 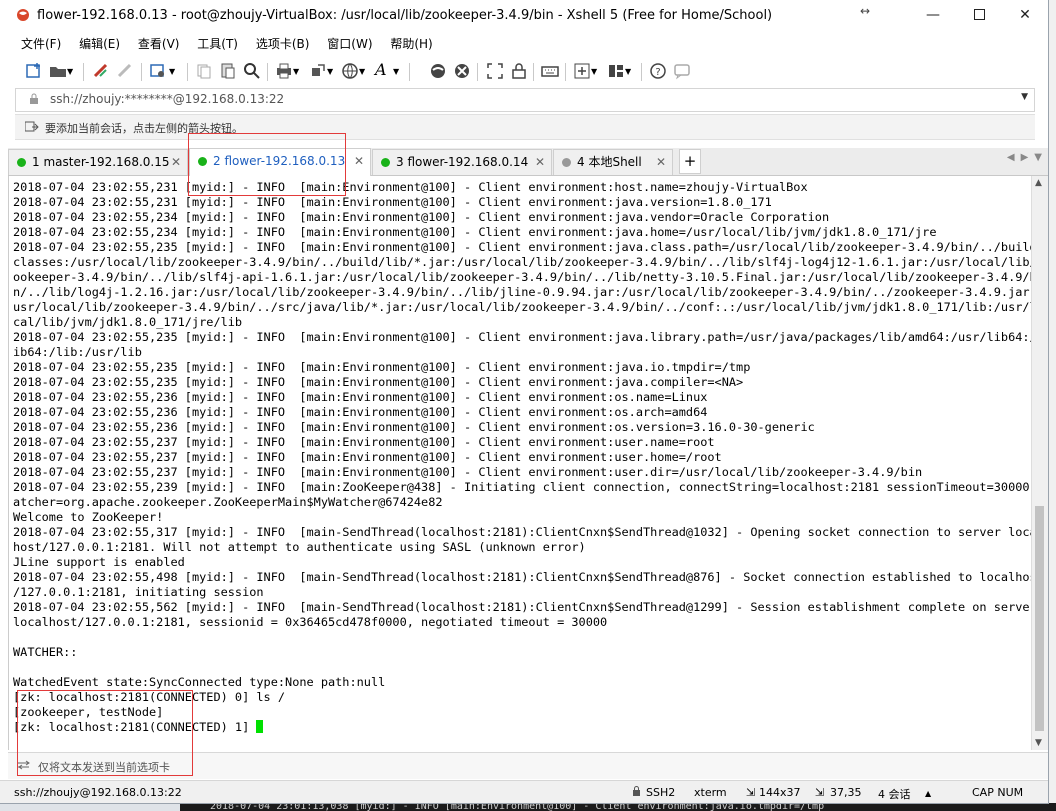 What do you see at coordinates (1039, 618) in the screenshot?
I see `scrollbar-thumb` at bounding box center [1039, 618].